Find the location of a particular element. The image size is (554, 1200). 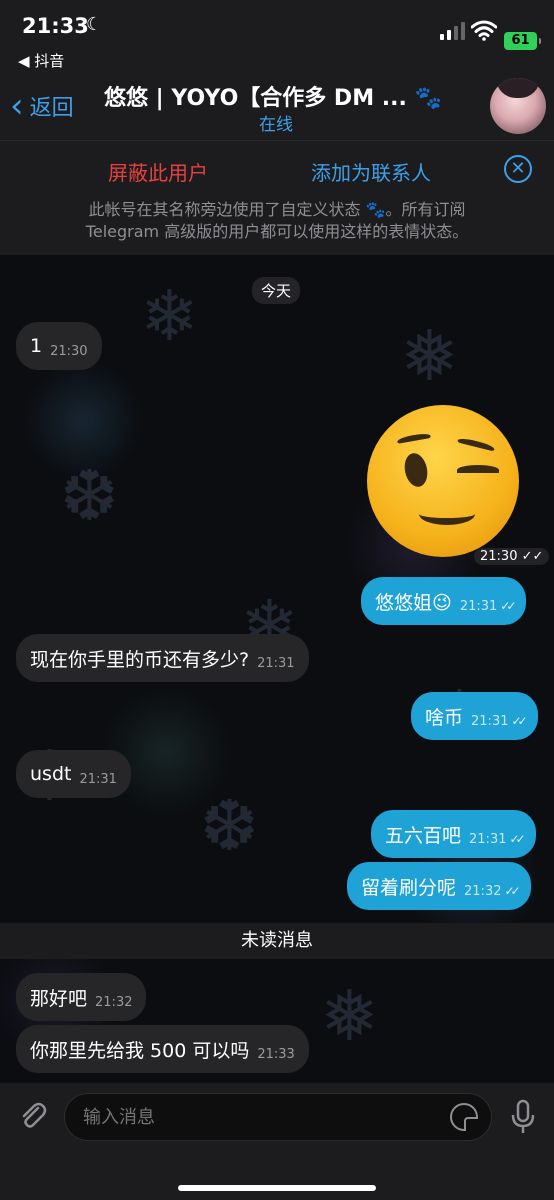

message-input is located at coordinates (278, 1117).